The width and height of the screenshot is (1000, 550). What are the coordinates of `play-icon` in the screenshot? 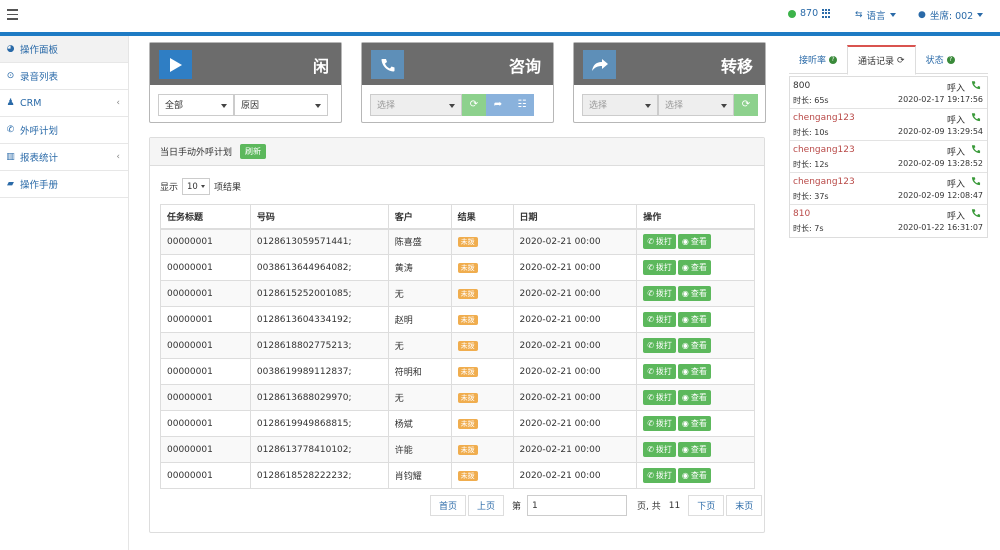 It's located at (175, 64).